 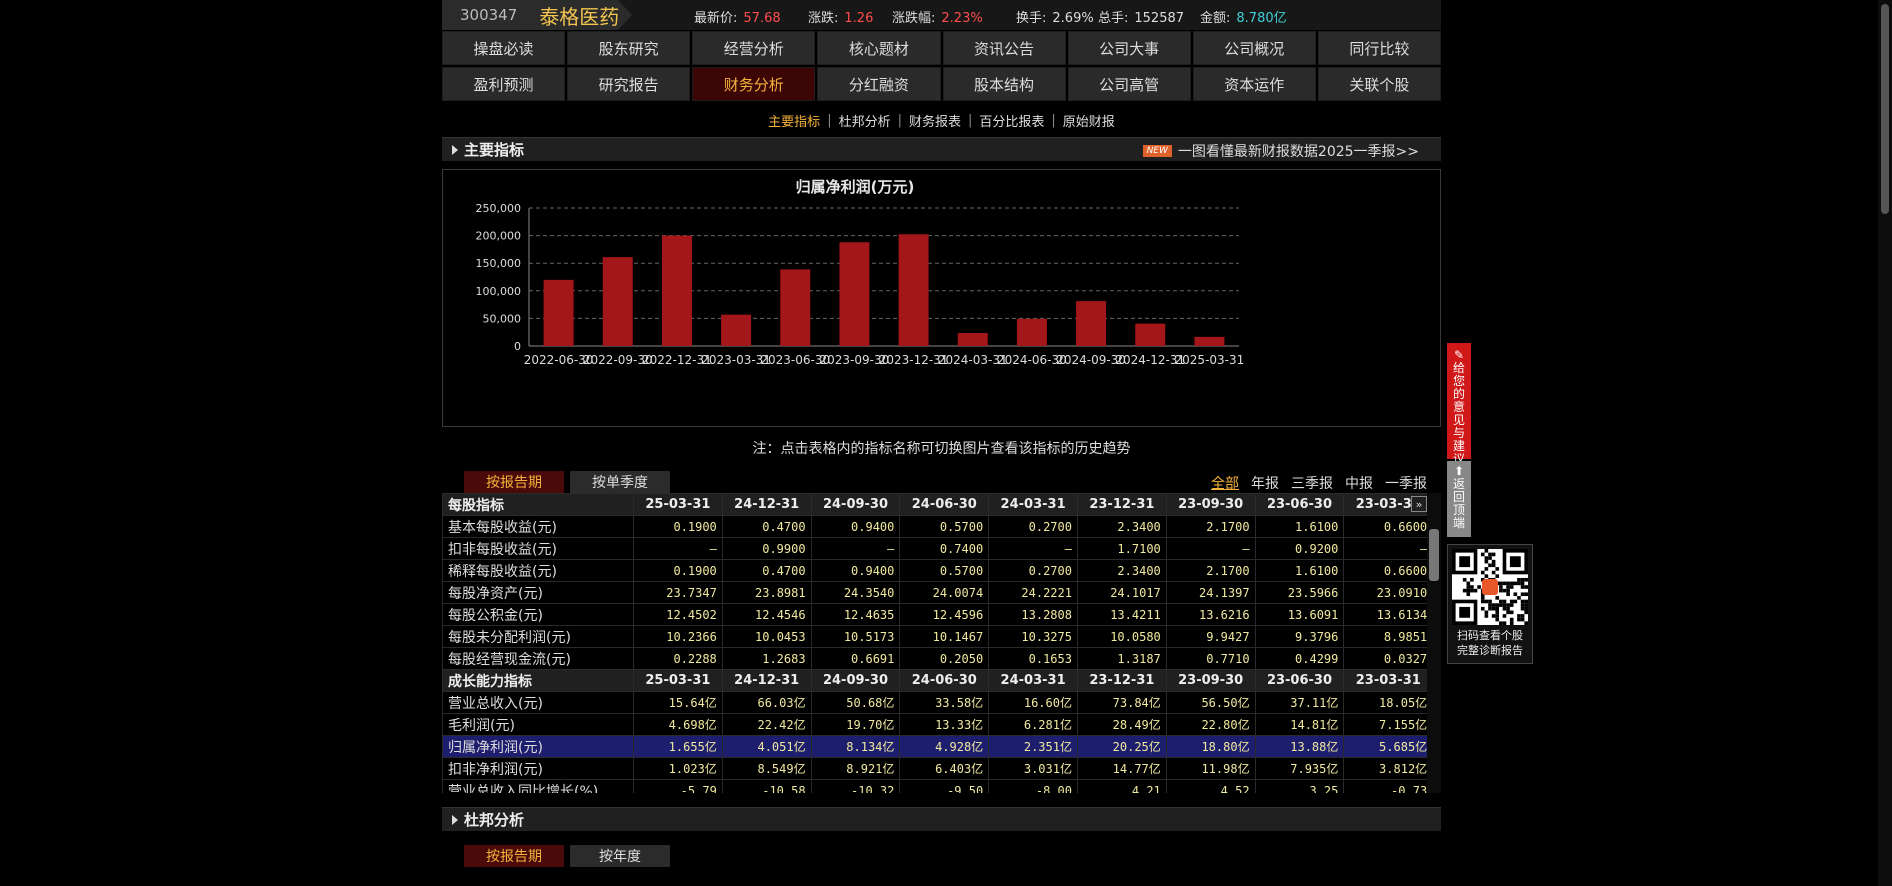 I want to click on filter-item: 中报, so click(x=1359, y=483).